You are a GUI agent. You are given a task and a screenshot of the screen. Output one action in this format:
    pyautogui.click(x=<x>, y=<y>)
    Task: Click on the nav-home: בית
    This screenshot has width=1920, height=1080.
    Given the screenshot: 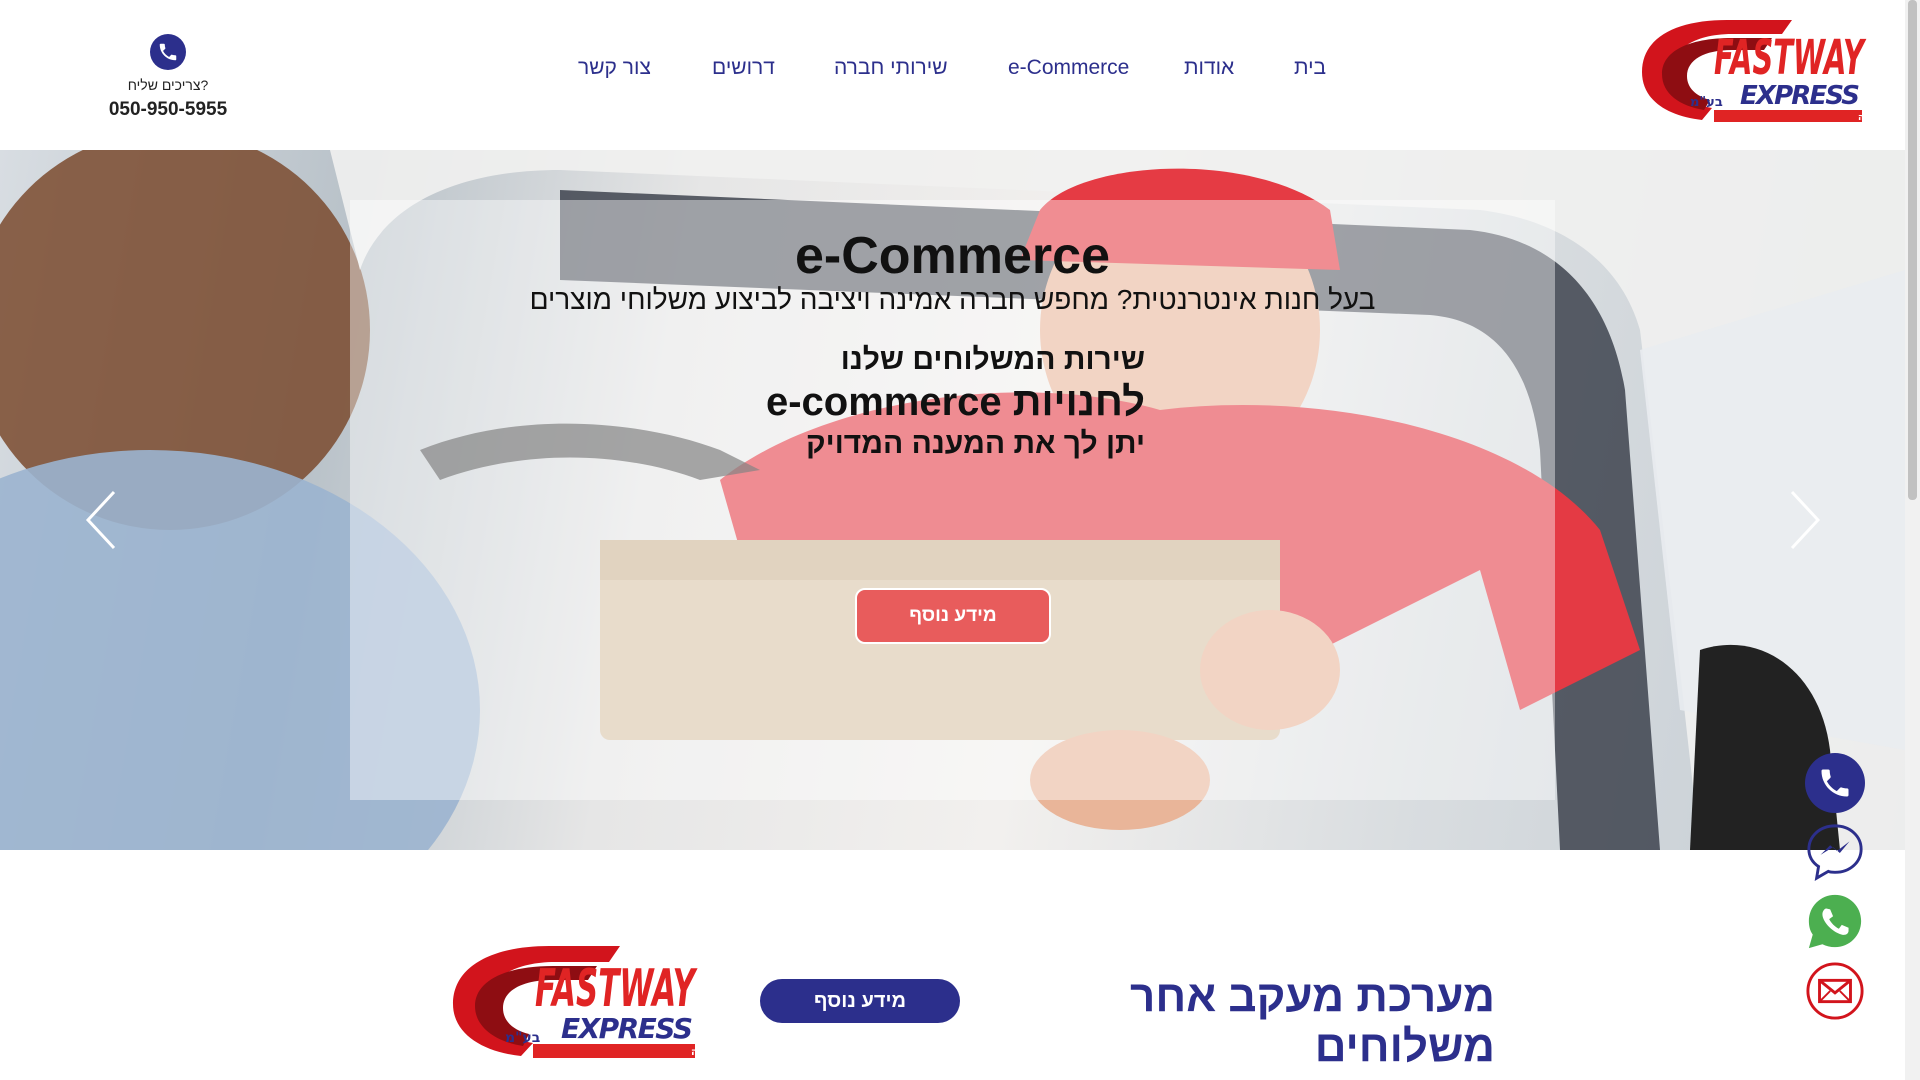 What is the action you would take?
    pyautogui.click(x=1310, y=68)
    